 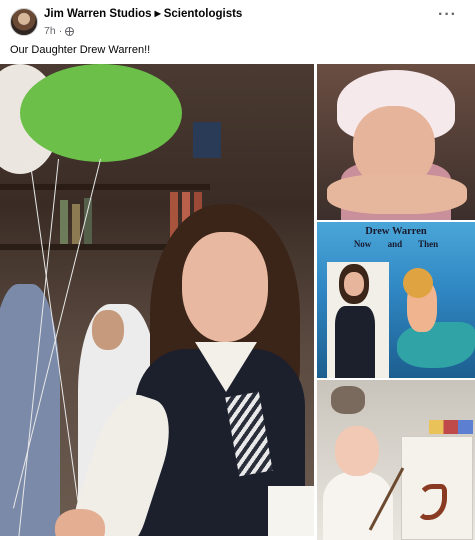 What do you see at coordinates (396, 460) in the screenshot?
I see `photo-baby-painting` at bounding box center [396, 460].